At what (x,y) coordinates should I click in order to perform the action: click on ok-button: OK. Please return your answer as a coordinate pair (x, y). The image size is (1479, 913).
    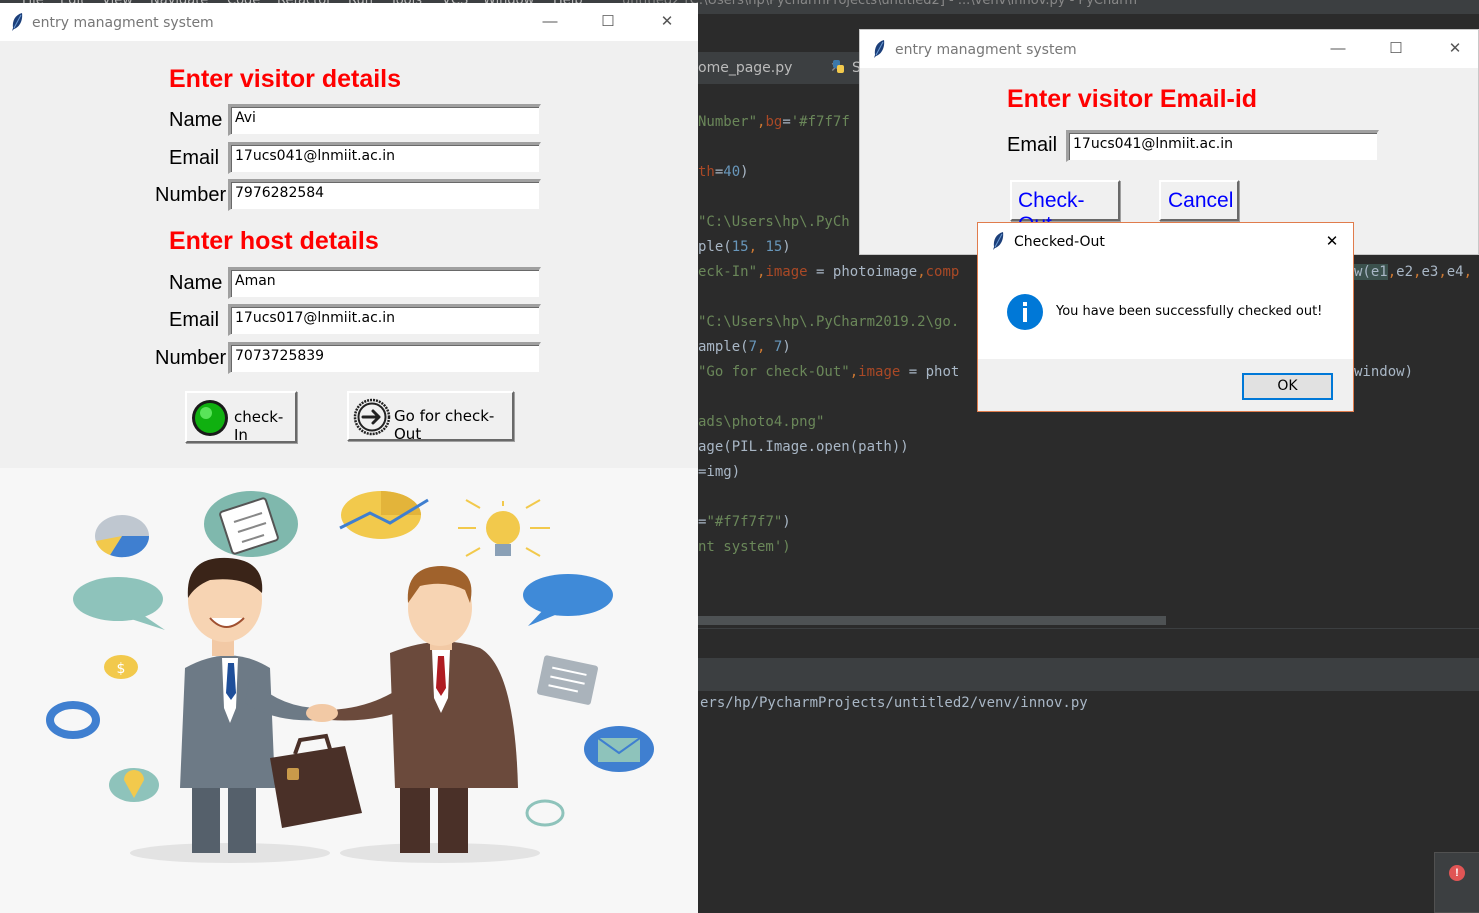
    Looking at the image, I should click on (1287, 386).